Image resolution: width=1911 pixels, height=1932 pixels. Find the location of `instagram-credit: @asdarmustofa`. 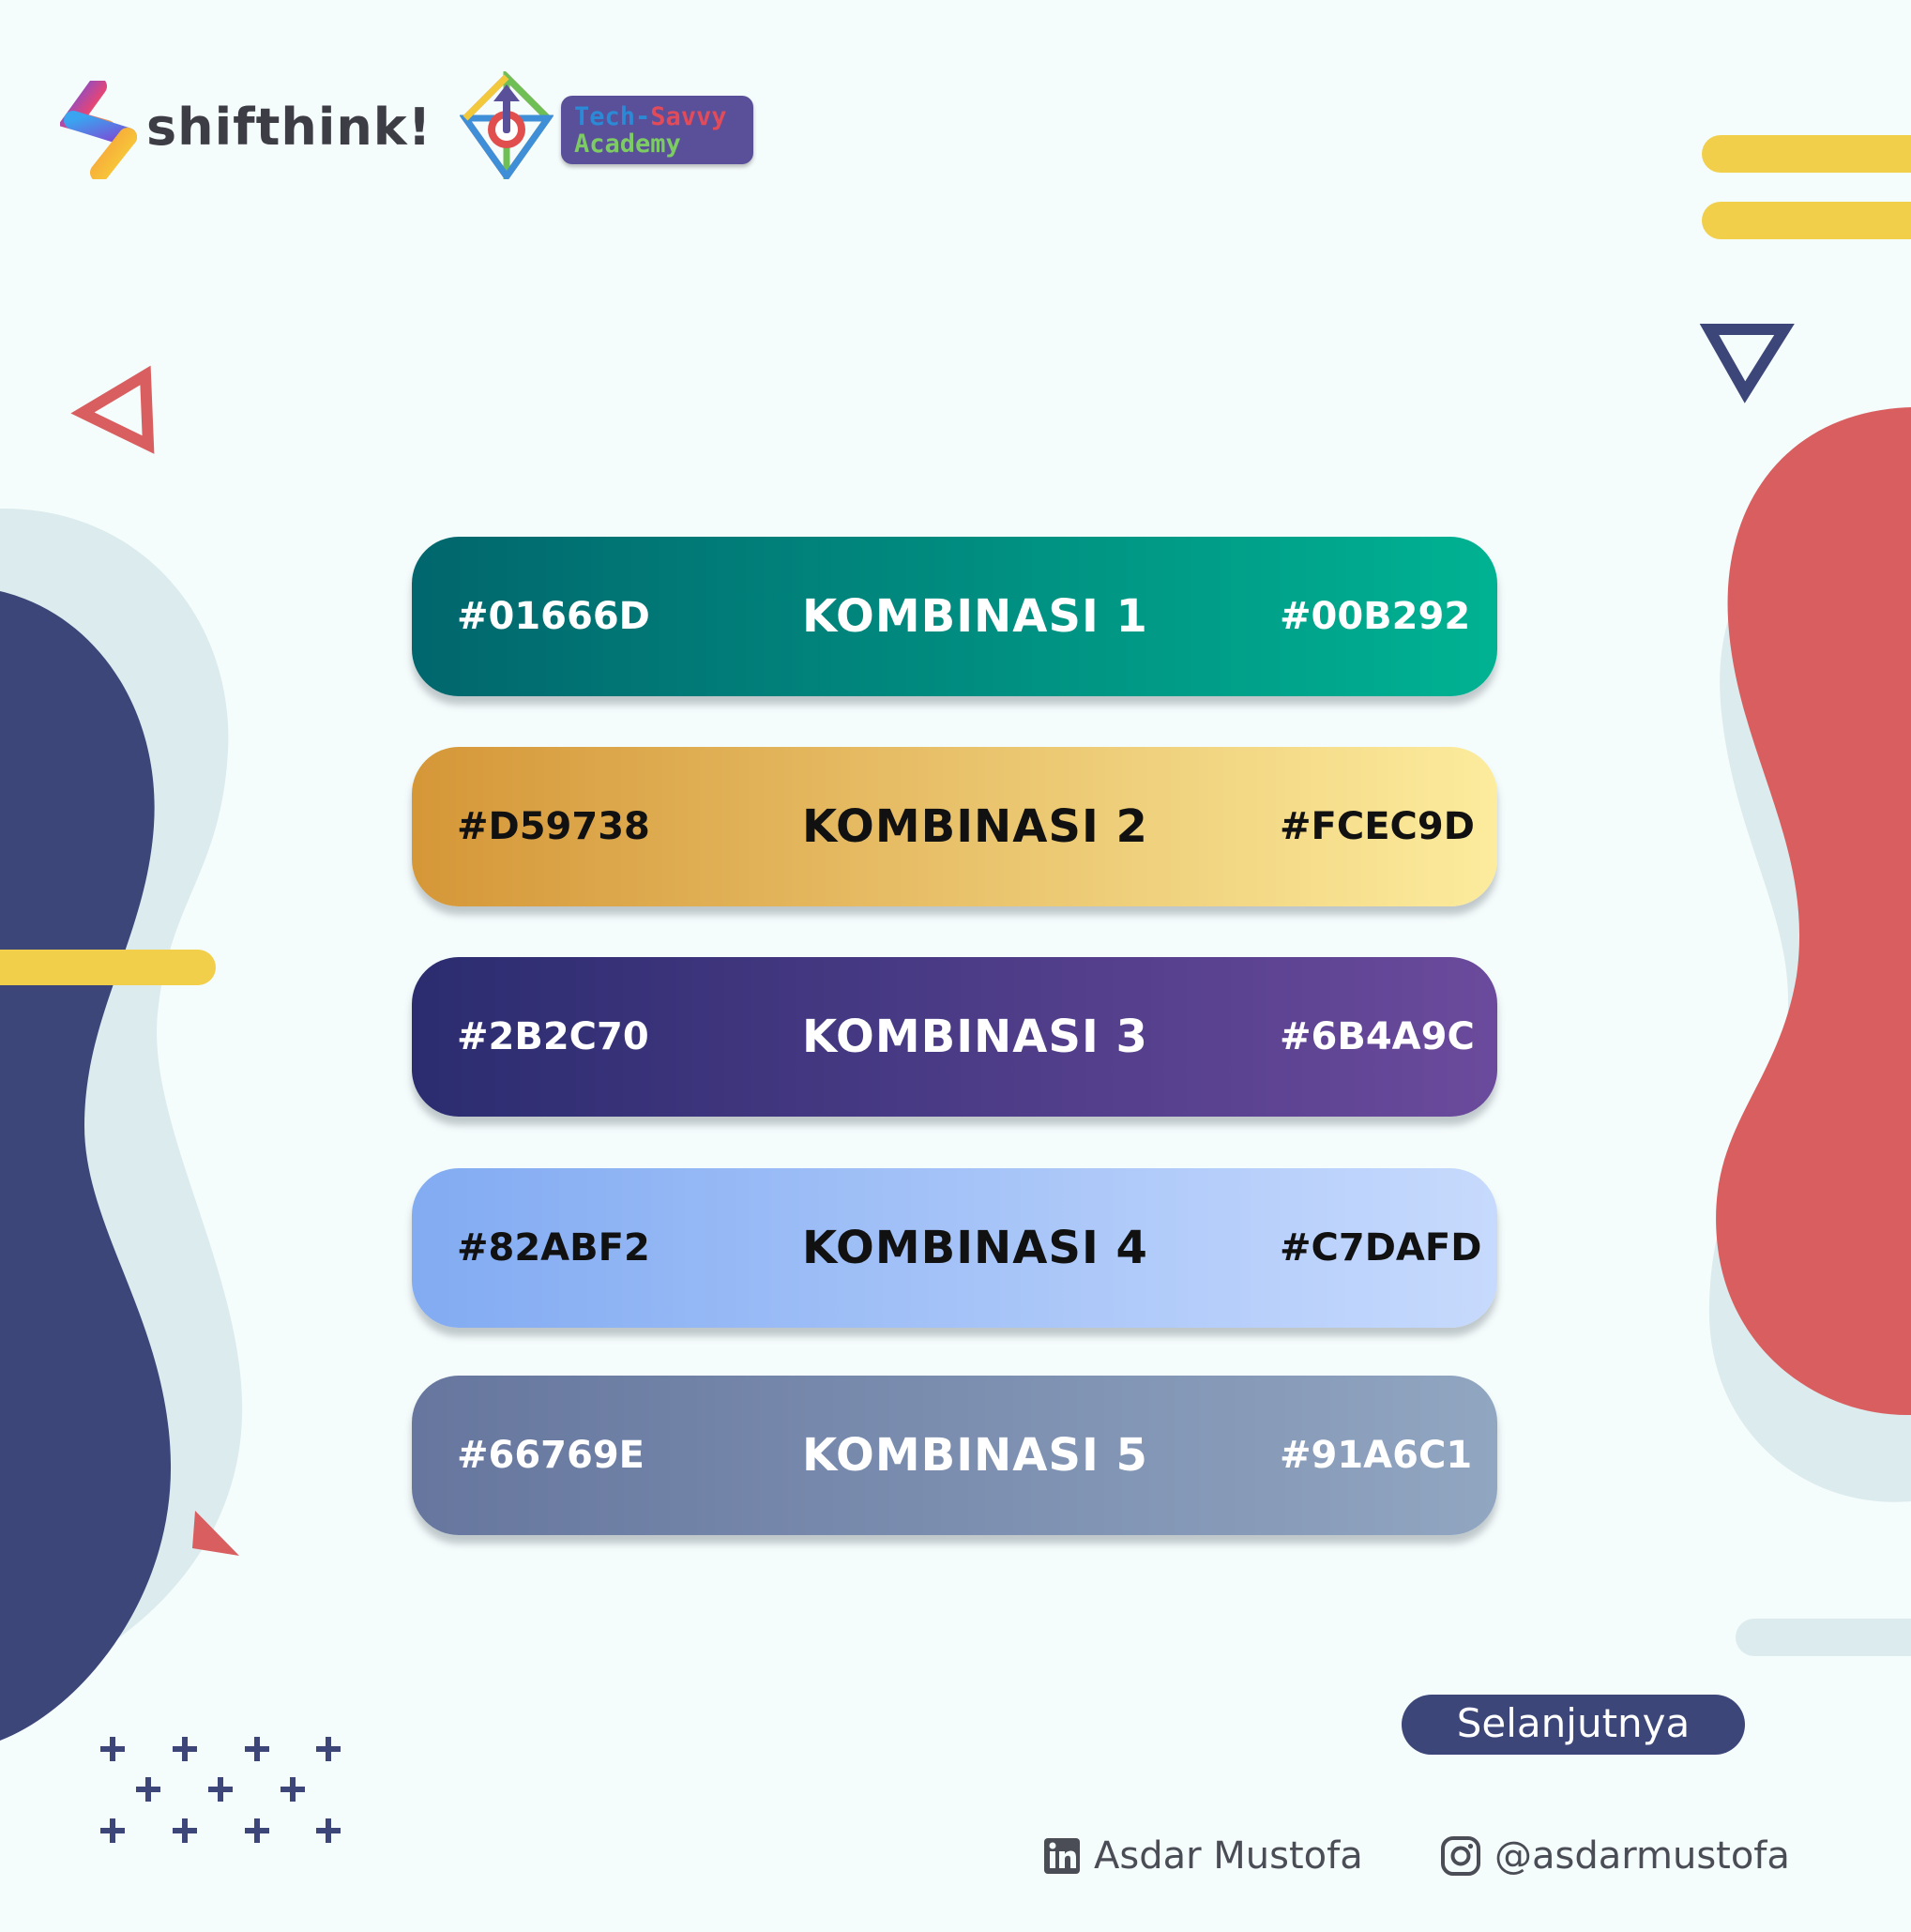

instagram-credit: @asdarmustofa is located at coordinates (1615, 1856).